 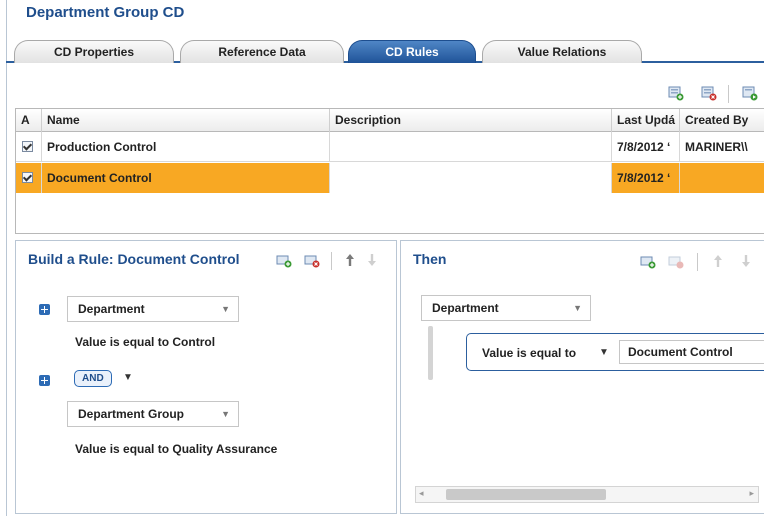 I want to click on then-field-select: Department ▼, so click(x=506, y=308).